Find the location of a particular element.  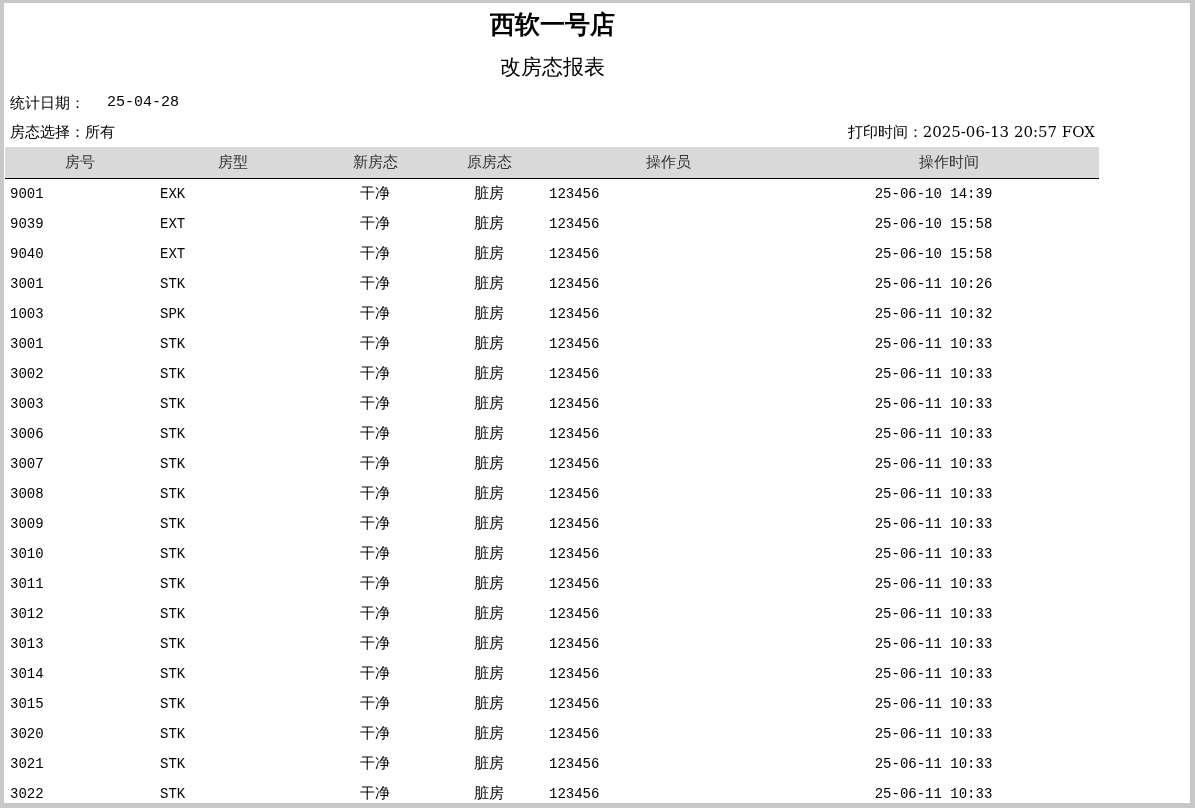

table-cell: SPK is located at coordinates (173, 313).